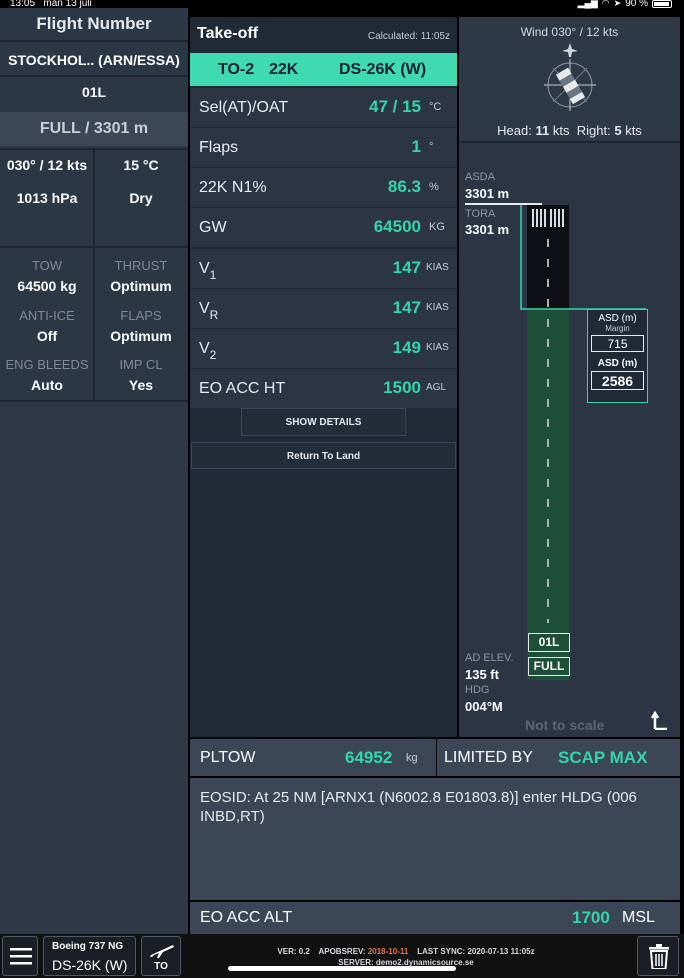  Describe the element at coordinates (47, 165) in the screenshot. I see `wind-value: 030° / 12 kts` at that location.